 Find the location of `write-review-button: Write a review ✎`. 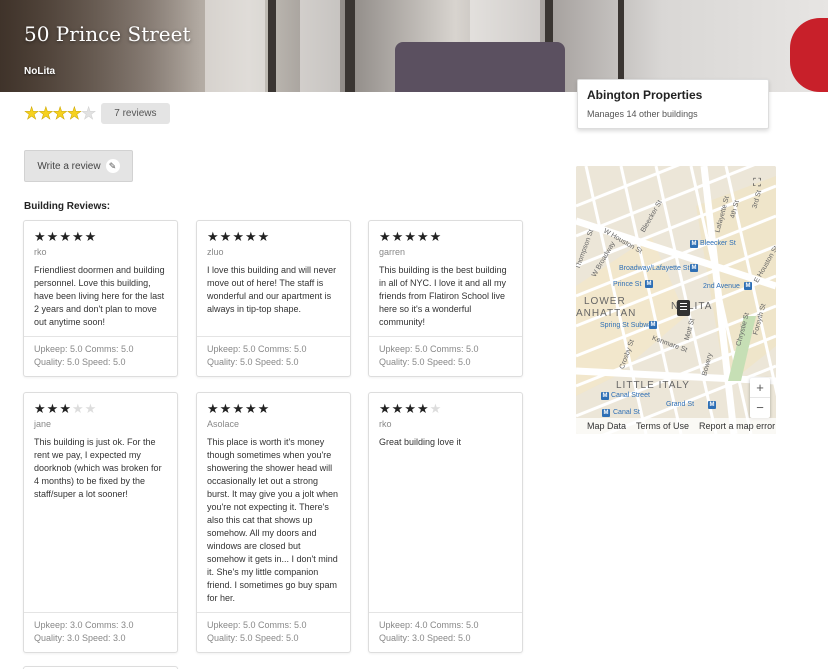

write-review-button: Write a review ✎ is located at coordinates (78, 166).